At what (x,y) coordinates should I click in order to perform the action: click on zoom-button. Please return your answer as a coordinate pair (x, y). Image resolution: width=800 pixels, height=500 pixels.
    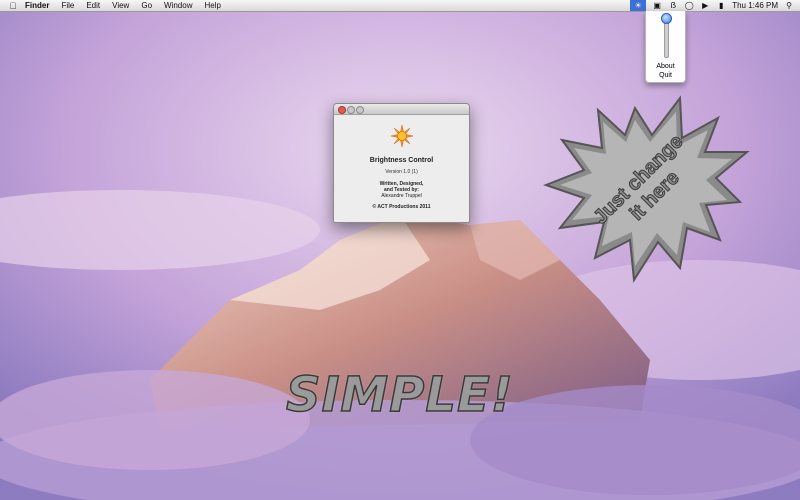
    Looking at the image, I should click on (360, 110).